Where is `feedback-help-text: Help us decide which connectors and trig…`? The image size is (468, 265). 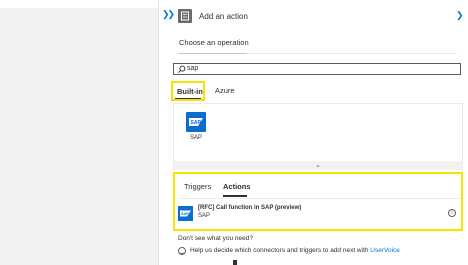
feedback-help-text: Help us decide which connectors and trig… is located at coordinates (280, 250).